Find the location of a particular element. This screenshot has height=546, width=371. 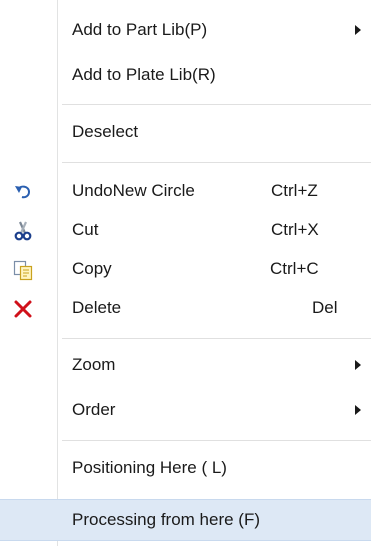

menu-item-label: Processing from here (F) is located at coordinates (166, 519).